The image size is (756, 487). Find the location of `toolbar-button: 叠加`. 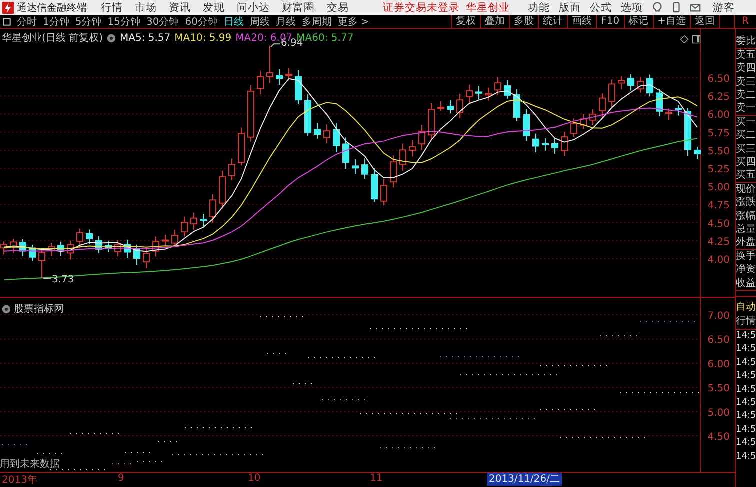

toolbar-button: 叠加 is located at coordinates (495, 21).